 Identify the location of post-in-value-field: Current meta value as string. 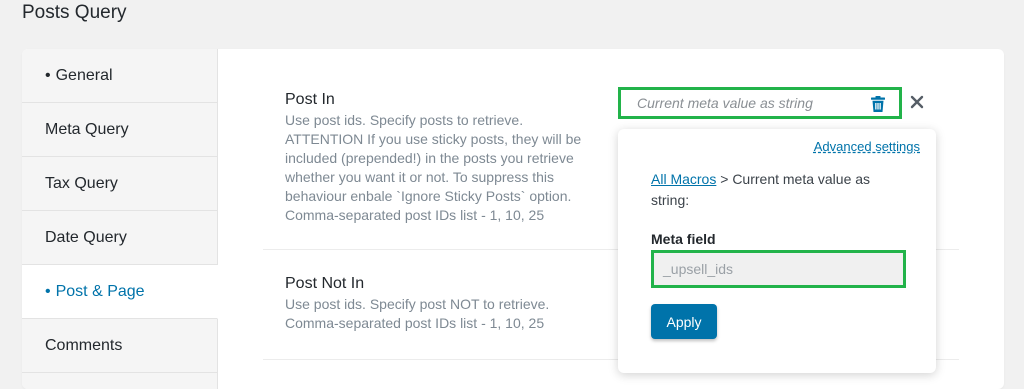
(760, 103).